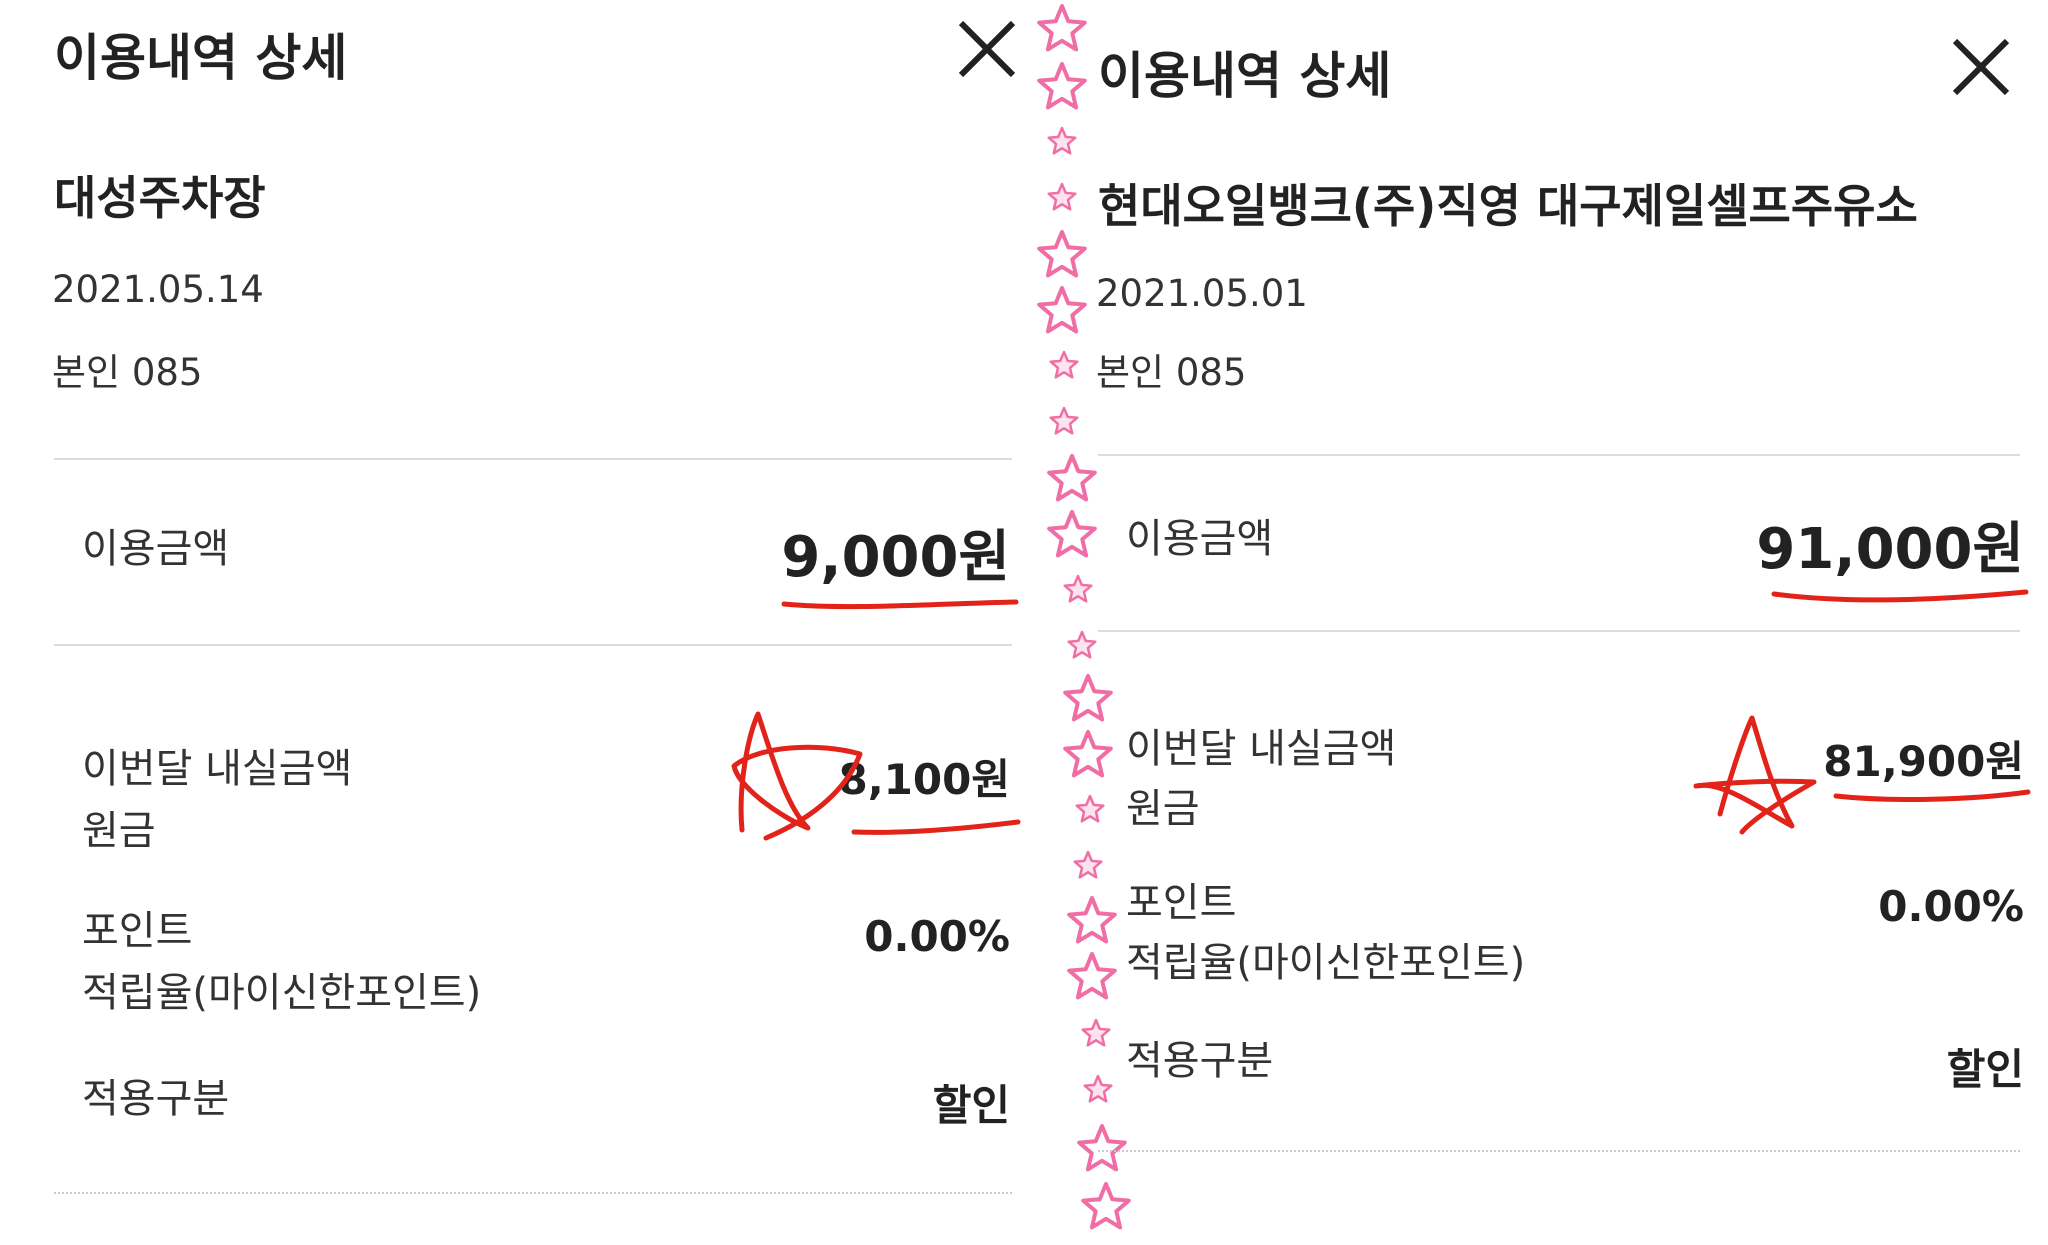 This screenshot has width=2048, height=1245. Describe the element at coordinates (1508, 206) in the screenshot. I see `merchant-name: 현대오일뱅크(주)직영 대구제일셀프주유소` at that location.